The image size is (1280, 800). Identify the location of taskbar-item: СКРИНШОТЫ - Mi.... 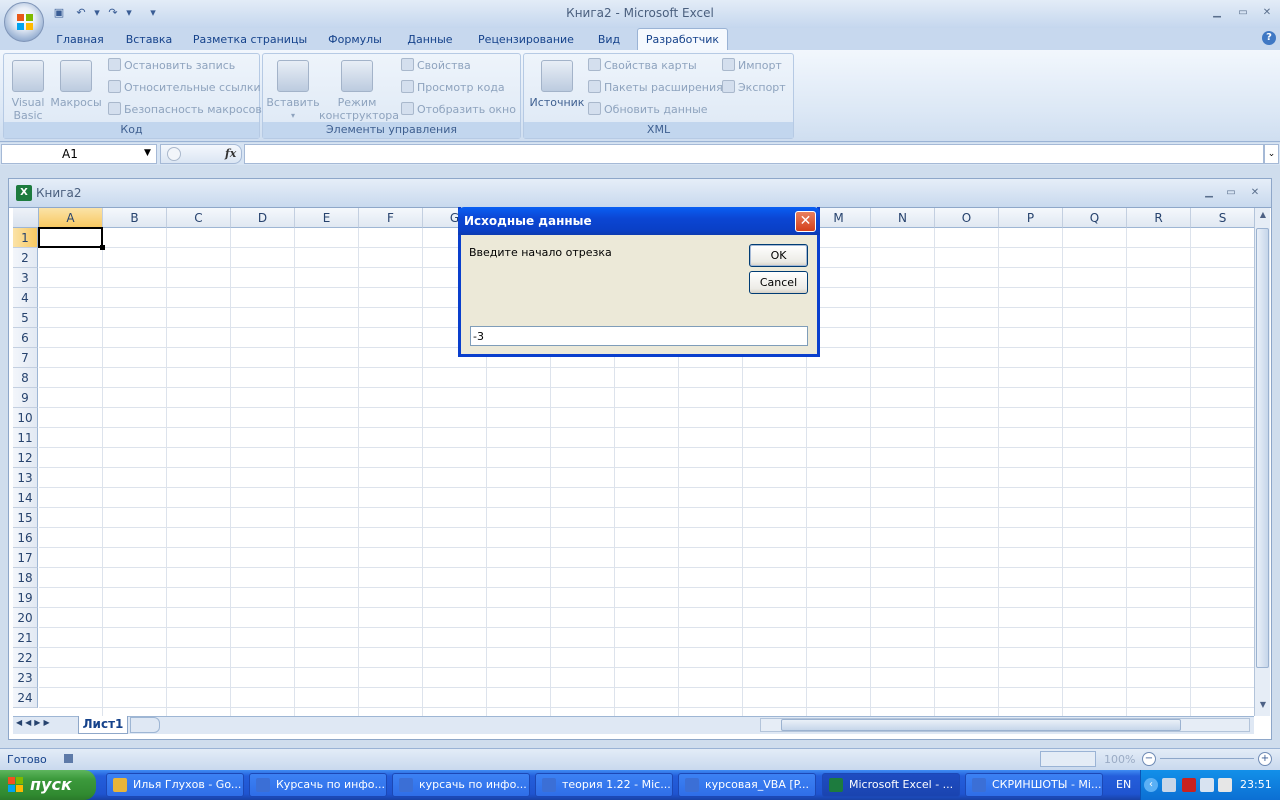
(1034, 785).